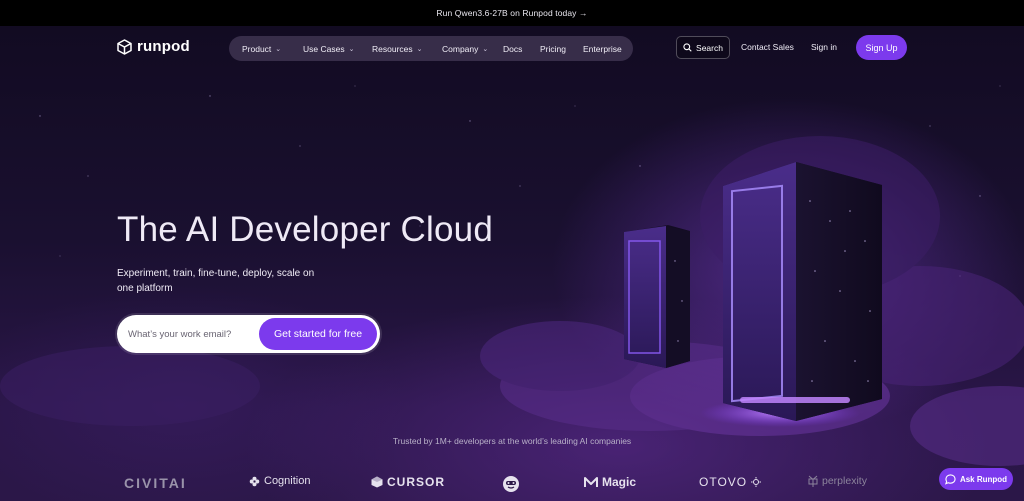  What do you see at coordinates (602, 48) in the screenshot?
I see `nav-enterprise-label: Enterprise` at bounding box center [602, 48].